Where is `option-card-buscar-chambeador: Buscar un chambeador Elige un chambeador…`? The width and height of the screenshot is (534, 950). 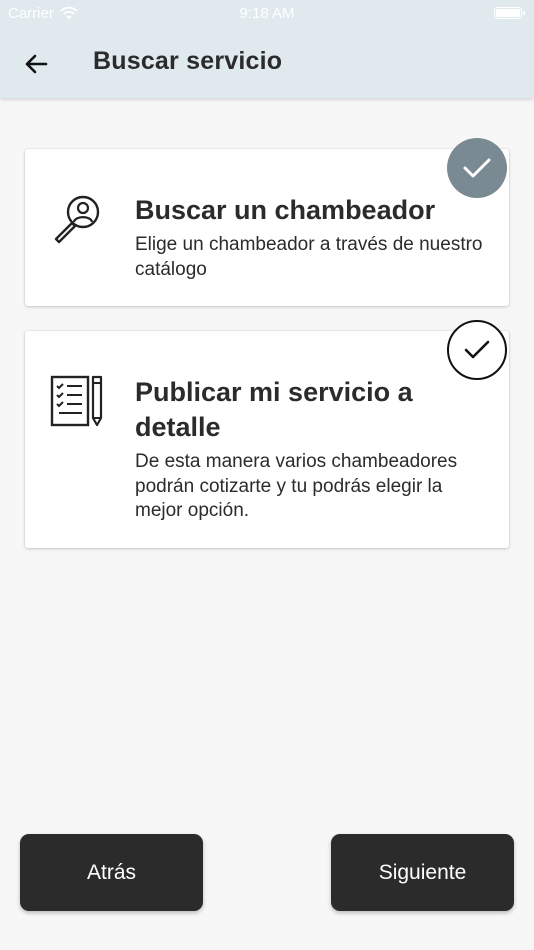 option-card-buscar-chambeador: Buscar un chambeador Elige un chambeador… is located at coordinates (267, 227).